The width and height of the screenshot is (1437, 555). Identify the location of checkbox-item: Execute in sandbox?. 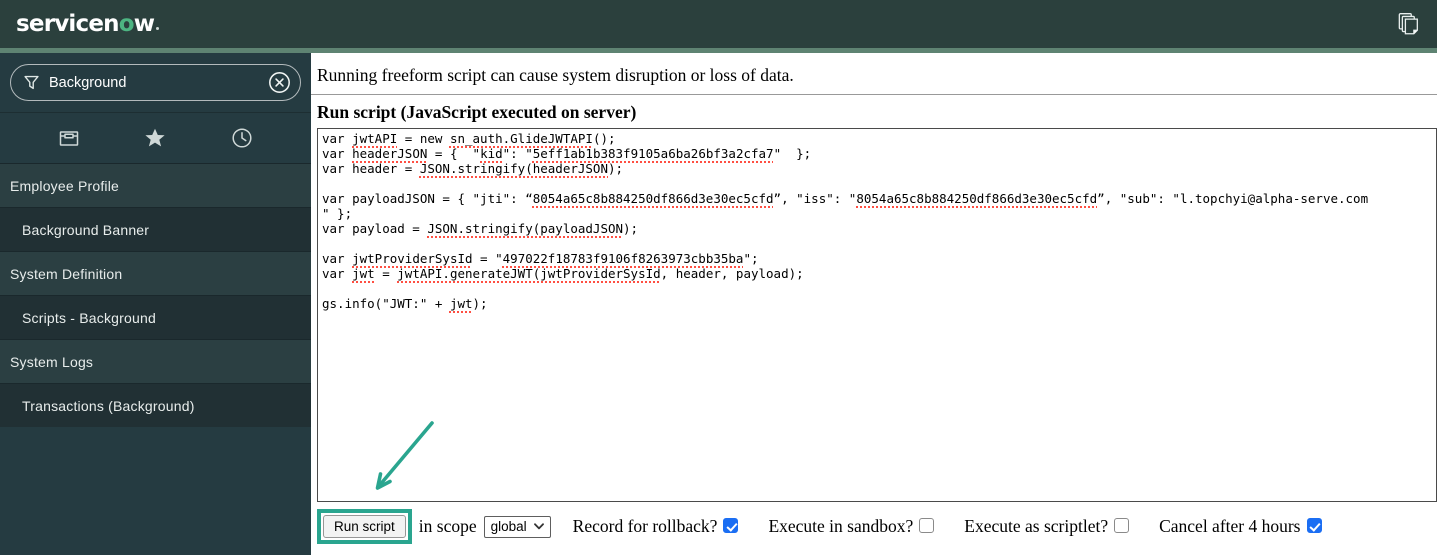
(851, 526).